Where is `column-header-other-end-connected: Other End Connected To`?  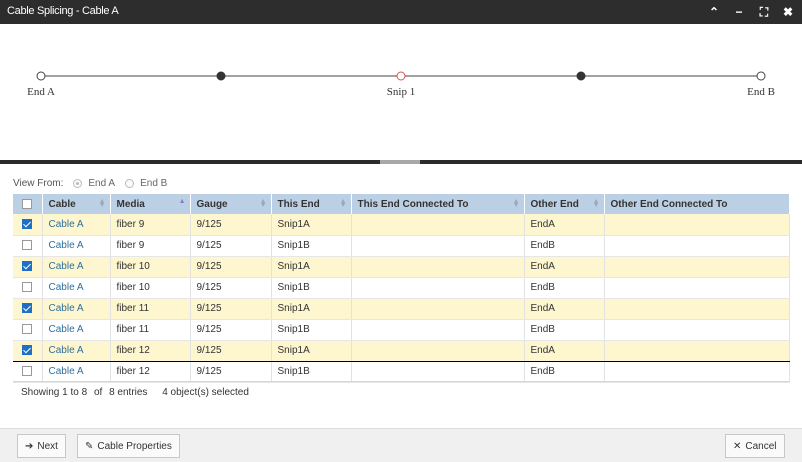
column-header-other-end-connected: Other End Connected To is located at coordinates (697, 204).